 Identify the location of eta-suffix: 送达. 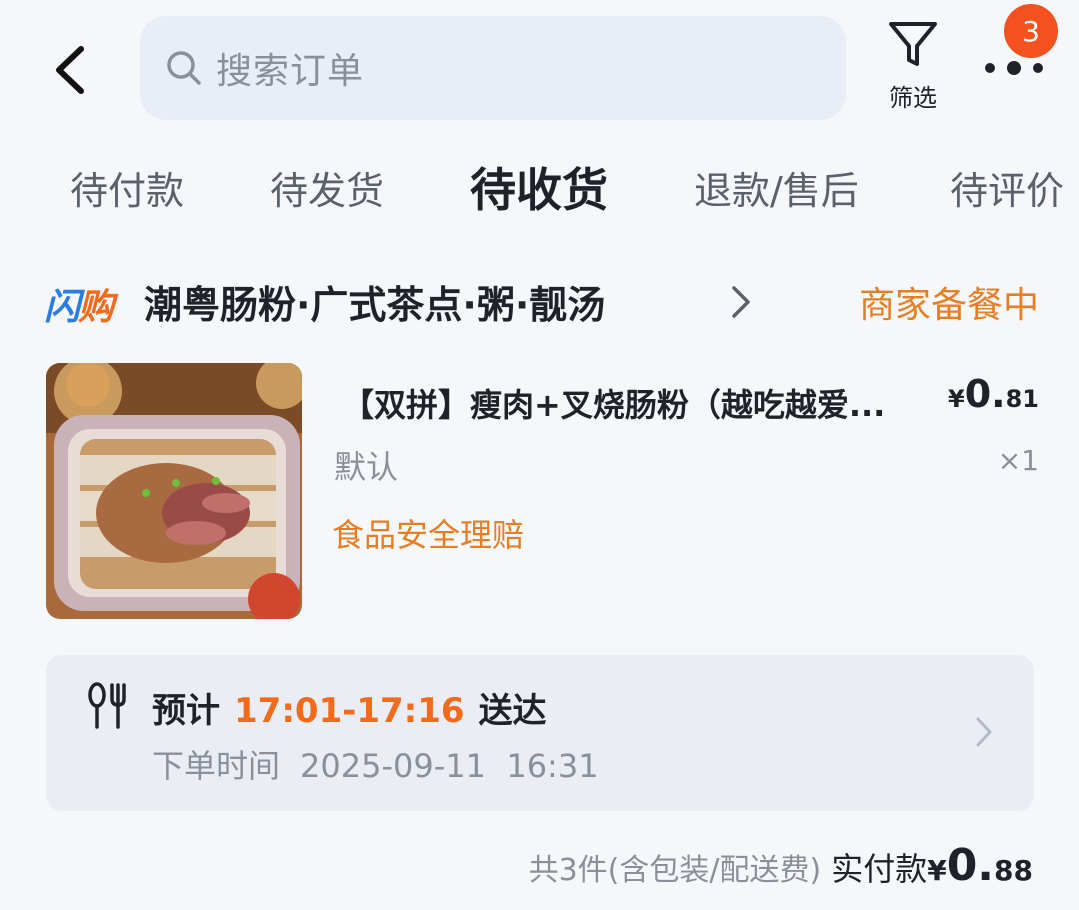
(512, 711).